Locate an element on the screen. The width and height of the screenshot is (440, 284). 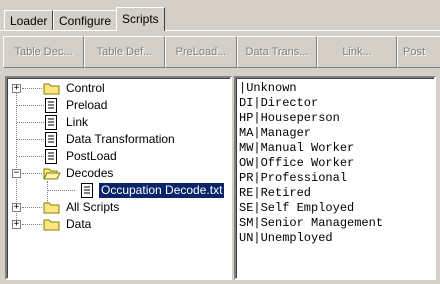
tree-item-label: Decodes is located at coordinates (90, 173).